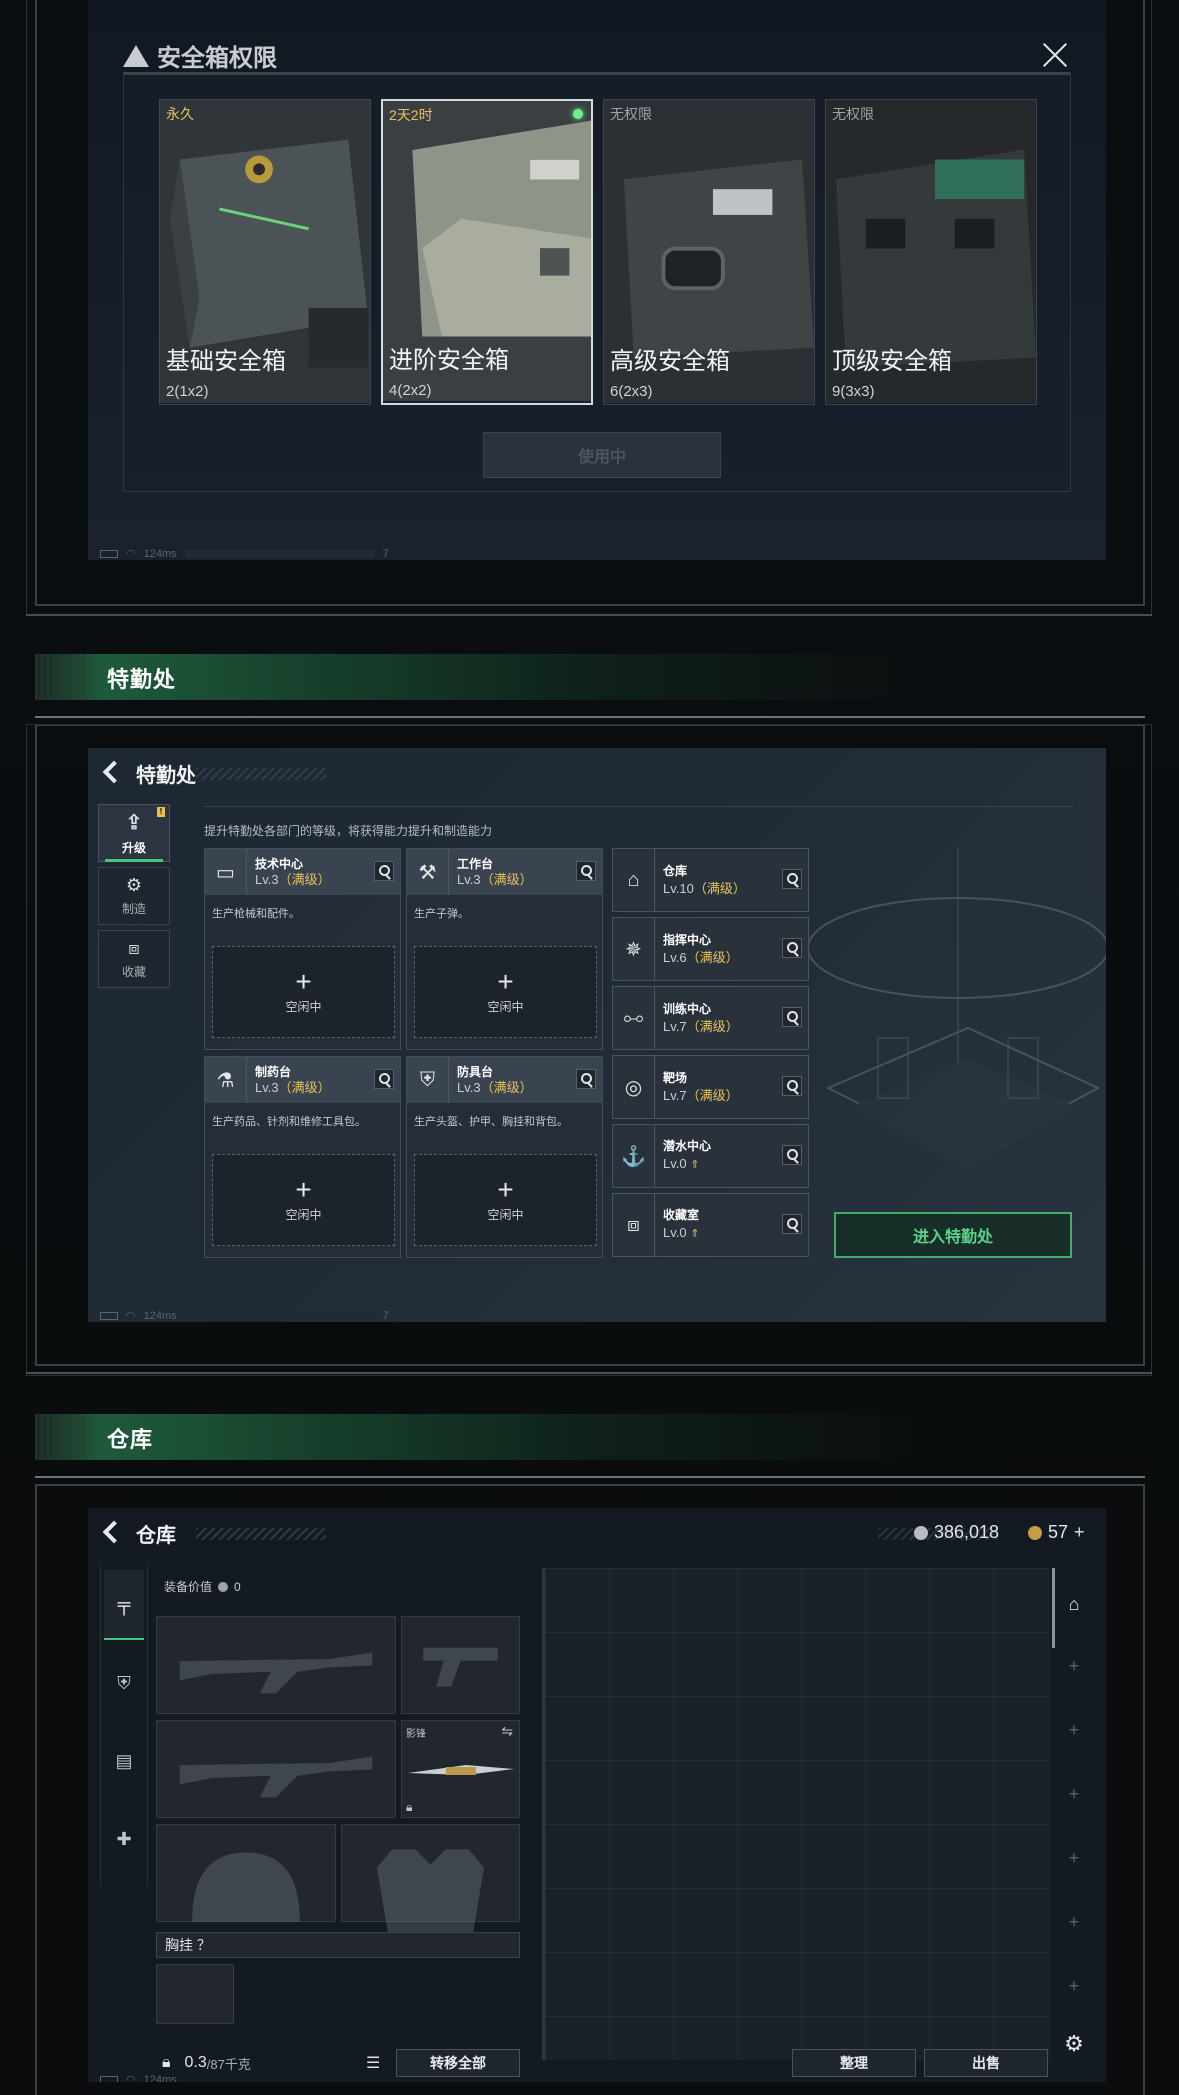 This screenshot has height=2095, width=1179. What do you see at coordinates (853, 114) in the screenshot?
I see `safebox-tag: 无权限` at bounding box center [853, 114].